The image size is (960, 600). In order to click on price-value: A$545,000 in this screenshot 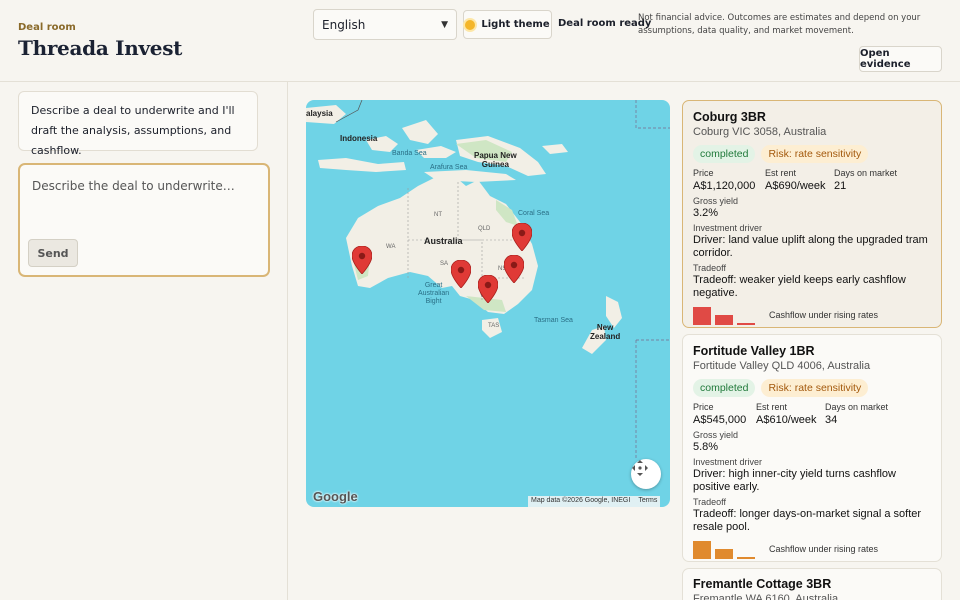, I will do `click(720, 420)`.